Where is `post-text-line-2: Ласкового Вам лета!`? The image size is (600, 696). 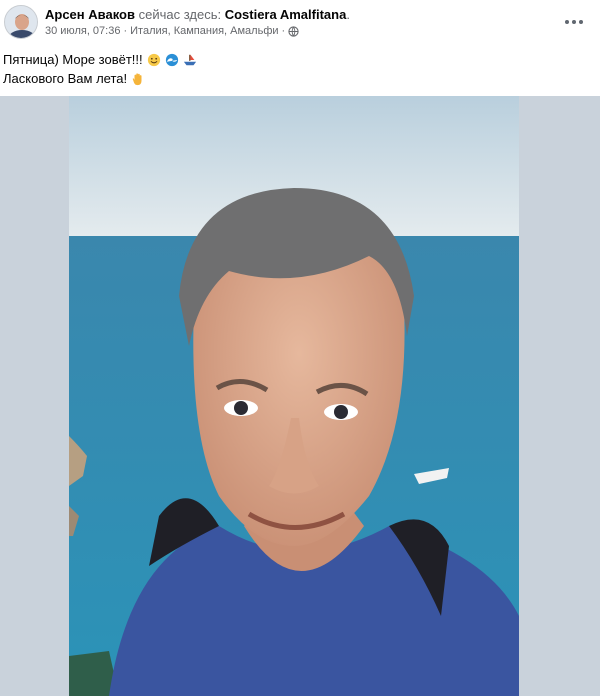
post-text-line-2: Ласкового Вам лета! is located at coordinates (65, 78).